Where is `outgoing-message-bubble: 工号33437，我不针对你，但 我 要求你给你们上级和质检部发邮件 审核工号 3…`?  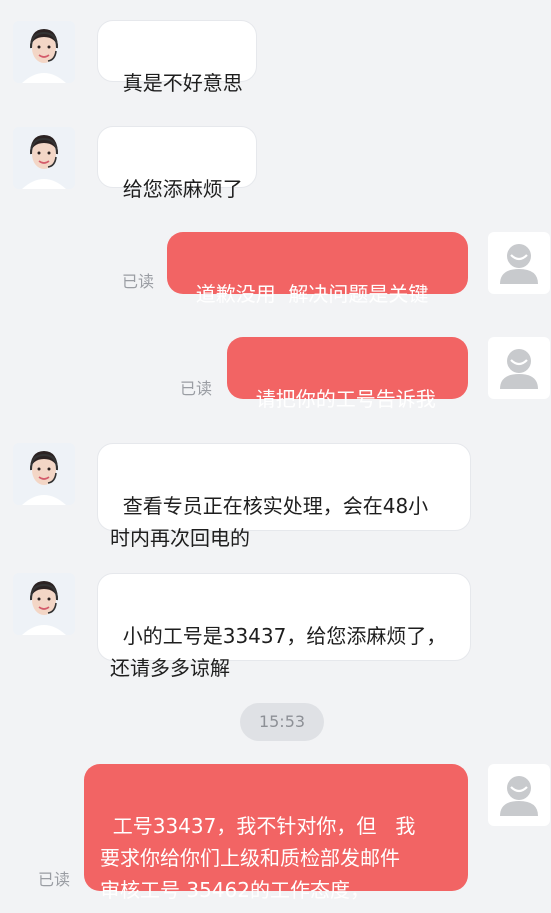 outgoing-message-bubble: 工号33437，我不针对你，但 我 要求你给你们上级和质检部发邮件 审核工号 3… is located at coordinates (276, 833).